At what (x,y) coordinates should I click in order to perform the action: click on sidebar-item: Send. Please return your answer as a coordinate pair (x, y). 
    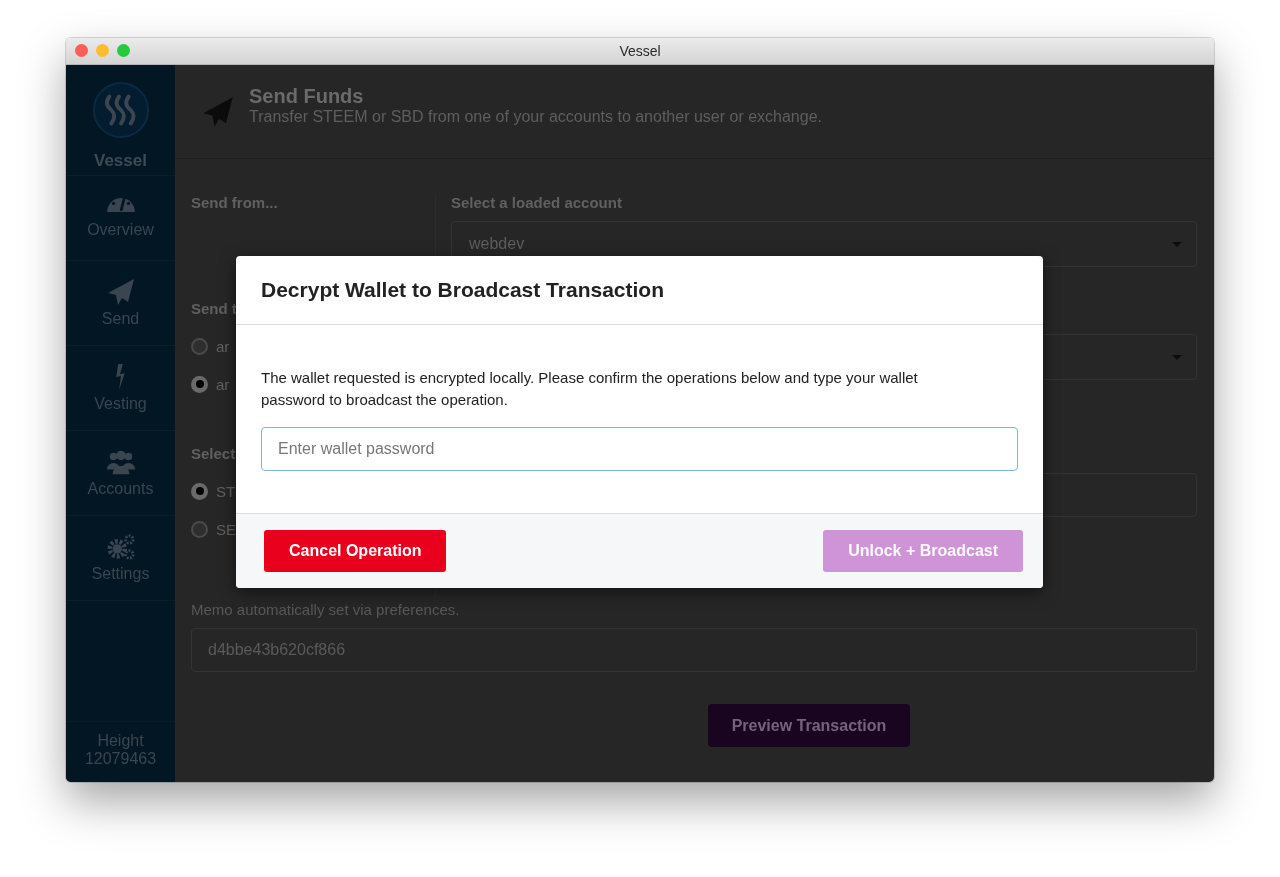
    Looking at the image, I should click on (120, 303).